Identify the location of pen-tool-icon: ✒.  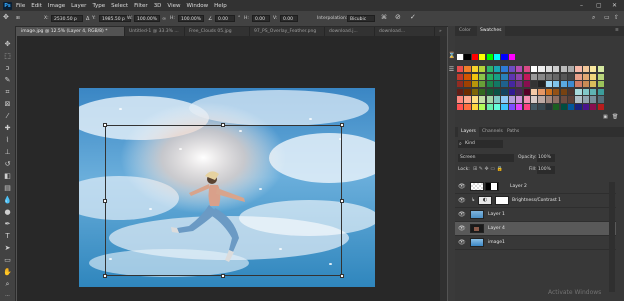
(7, 224).